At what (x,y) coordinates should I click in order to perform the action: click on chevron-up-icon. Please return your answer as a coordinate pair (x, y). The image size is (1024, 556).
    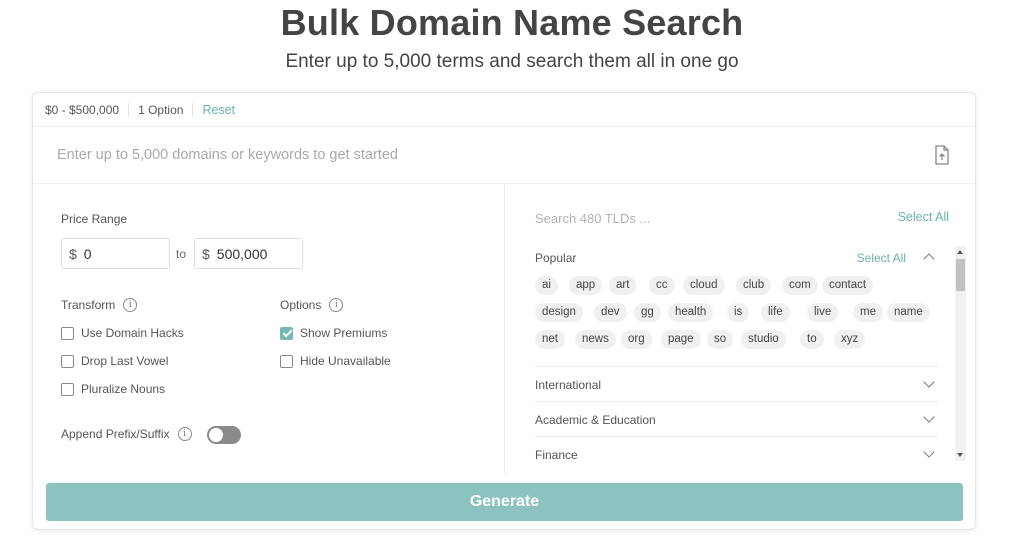
    Looking at the image, I should click on (929, 259).